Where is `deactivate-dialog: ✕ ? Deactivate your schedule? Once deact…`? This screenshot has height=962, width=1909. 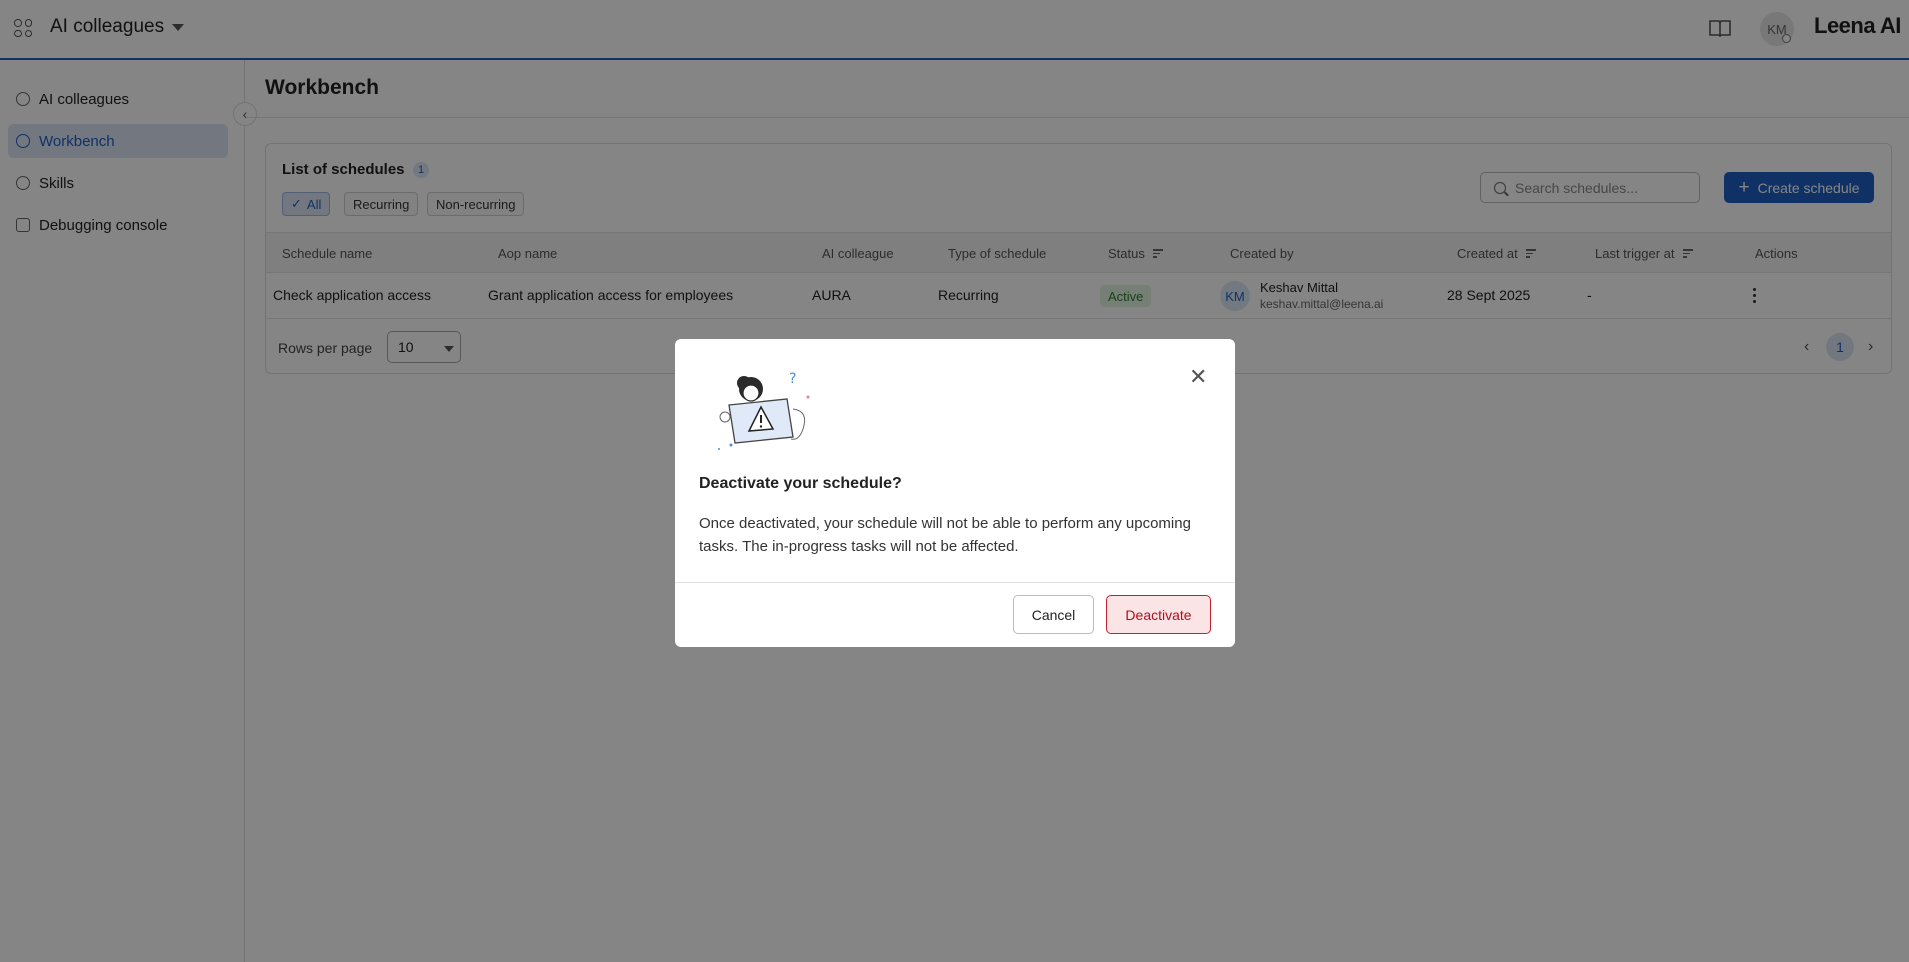
deactivate-dialog: ✕ ? Deactivate your schedule? Once deact… is located at coordinates (955, 493).